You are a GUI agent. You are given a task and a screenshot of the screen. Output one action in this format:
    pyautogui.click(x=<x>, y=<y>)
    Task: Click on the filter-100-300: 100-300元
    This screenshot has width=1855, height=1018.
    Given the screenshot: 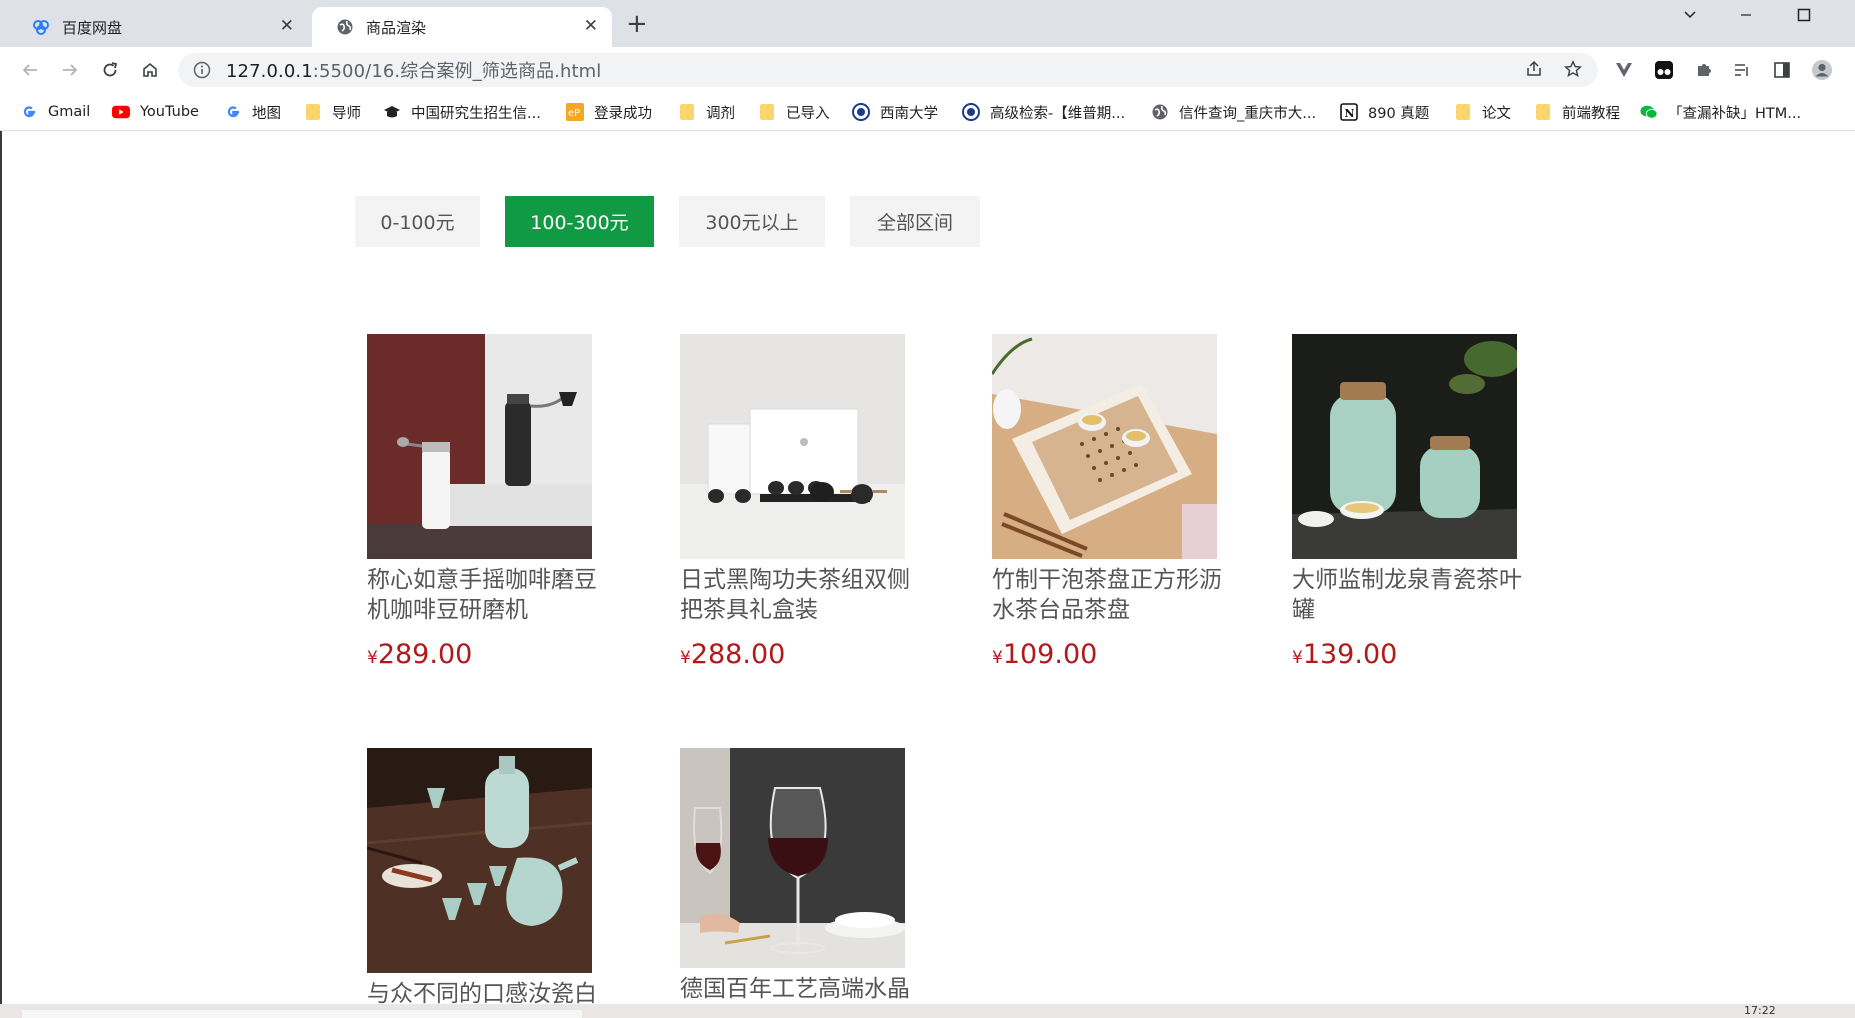 What is the action you would take?
    pyautogui.click(x=579, y=221)
    